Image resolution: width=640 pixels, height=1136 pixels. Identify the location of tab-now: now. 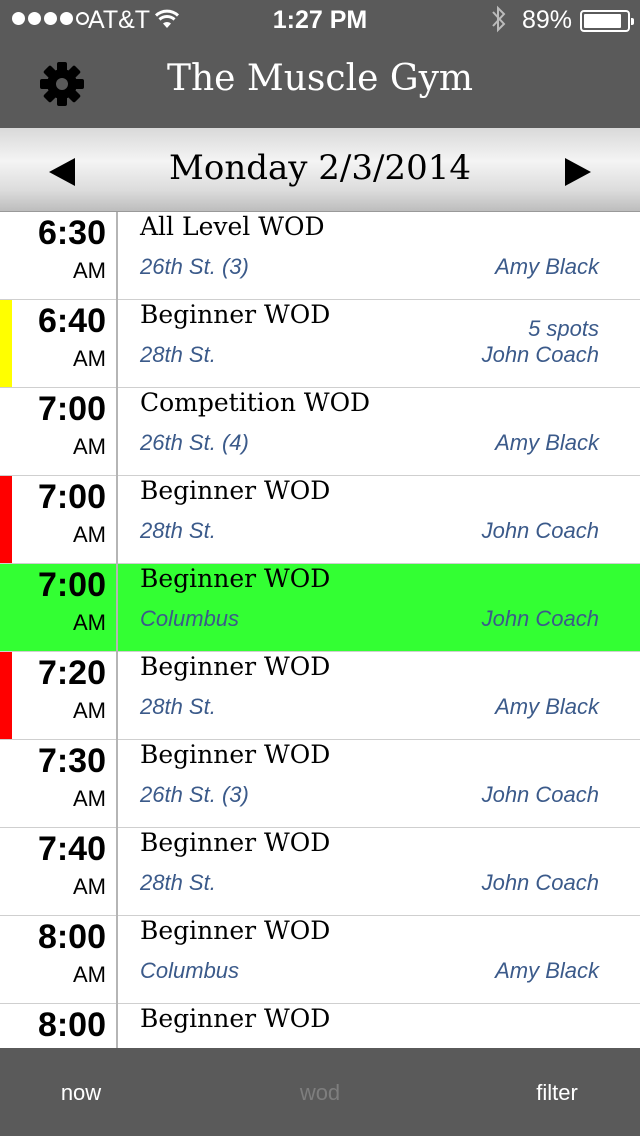
(81, 1093).